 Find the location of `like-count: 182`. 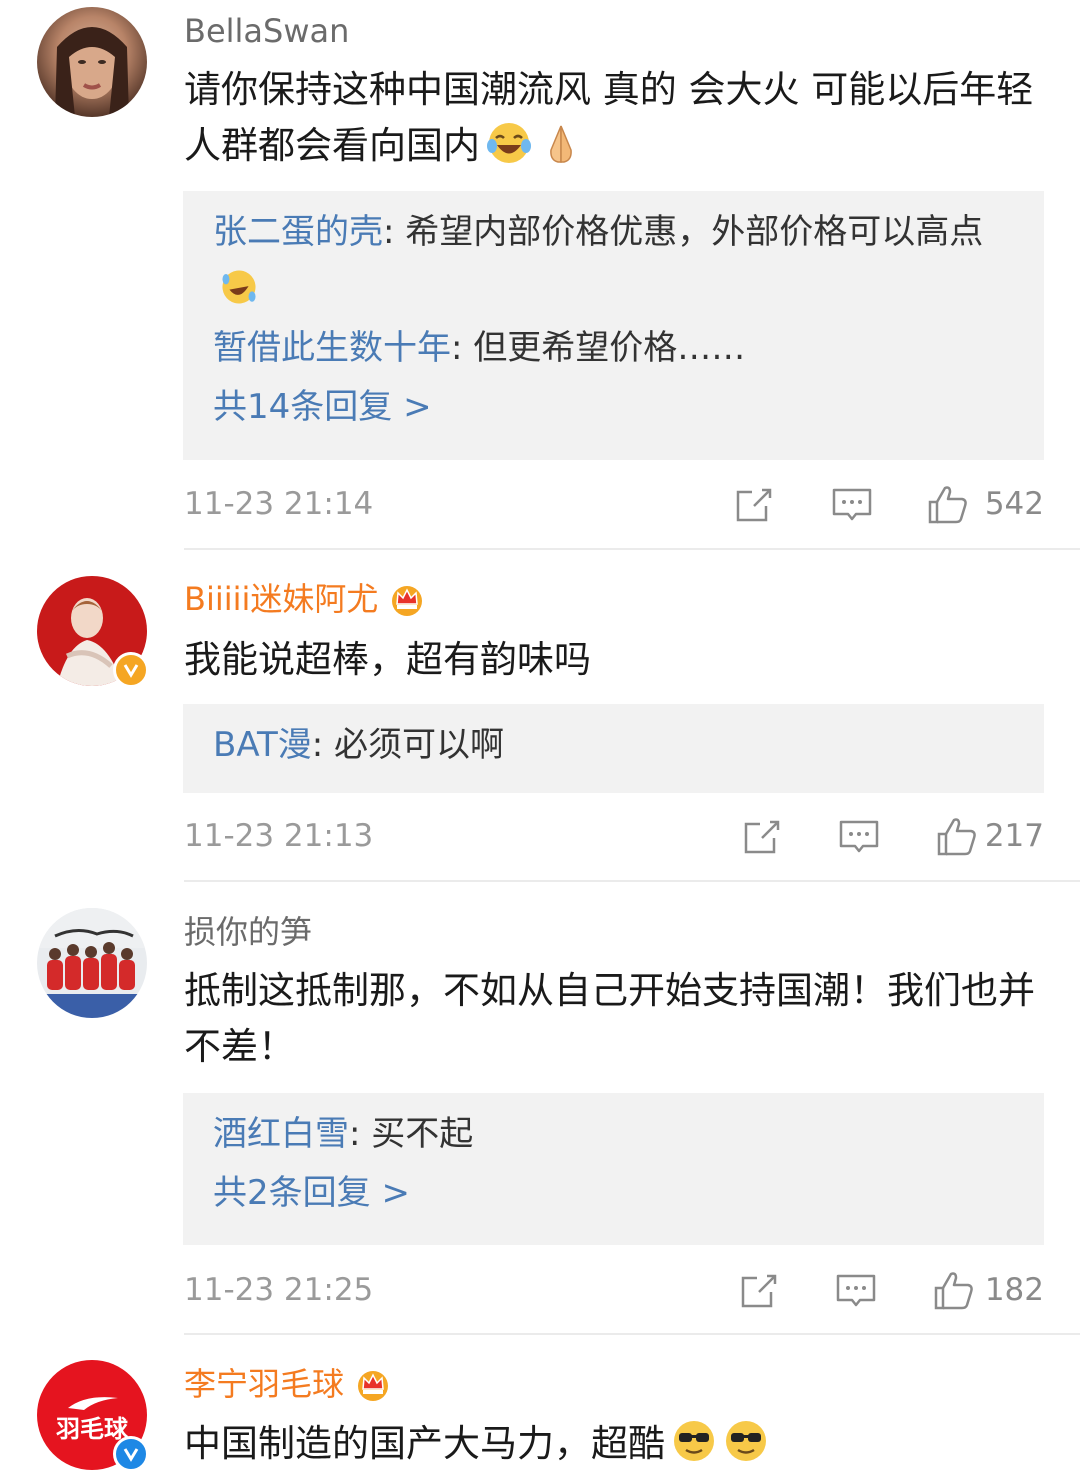

like-count: 182 is located at coordinates (1014, 1290).